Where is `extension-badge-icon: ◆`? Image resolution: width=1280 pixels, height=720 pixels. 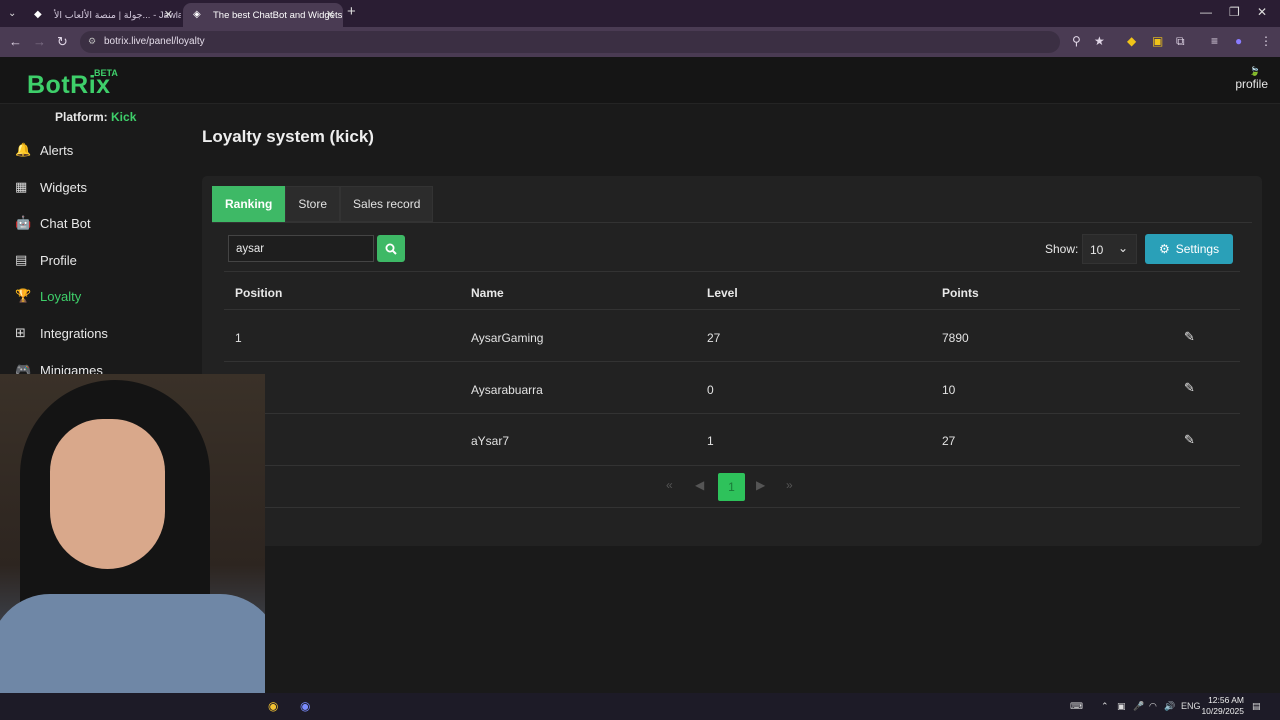
extension-badge-icon: ◆ is located at coordinates (1131, 41).